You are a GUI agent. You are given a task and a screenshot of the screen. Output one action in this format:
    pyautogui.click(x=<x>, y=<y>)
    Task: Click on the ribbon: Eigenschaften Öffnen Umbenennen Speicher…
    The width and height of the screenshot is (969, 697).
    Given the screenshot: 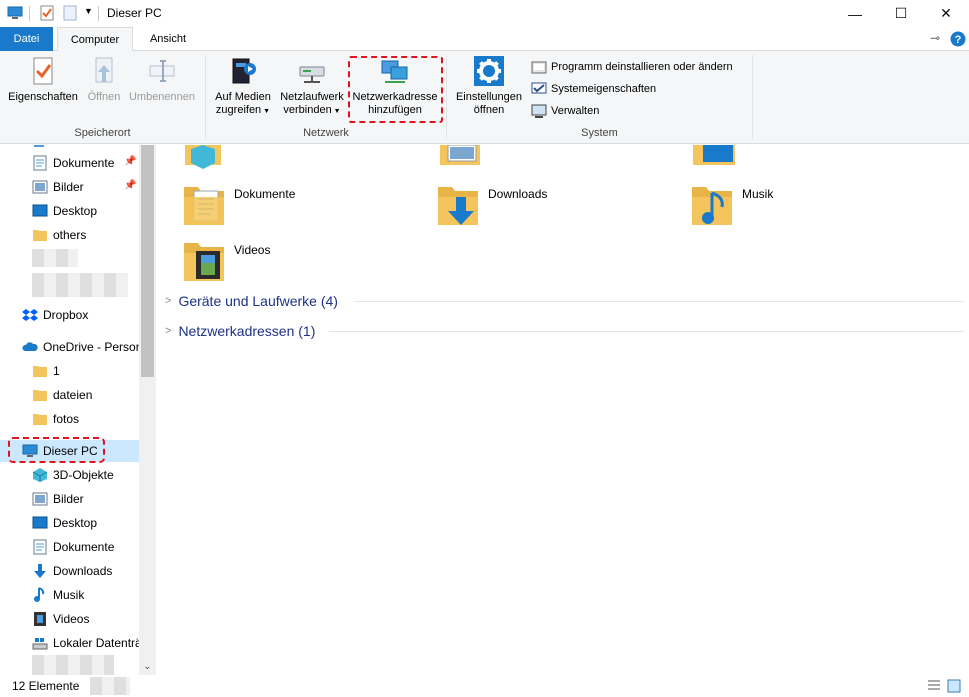 What is the action you would take?
    pyautogui.click(x=484, y=97)
    